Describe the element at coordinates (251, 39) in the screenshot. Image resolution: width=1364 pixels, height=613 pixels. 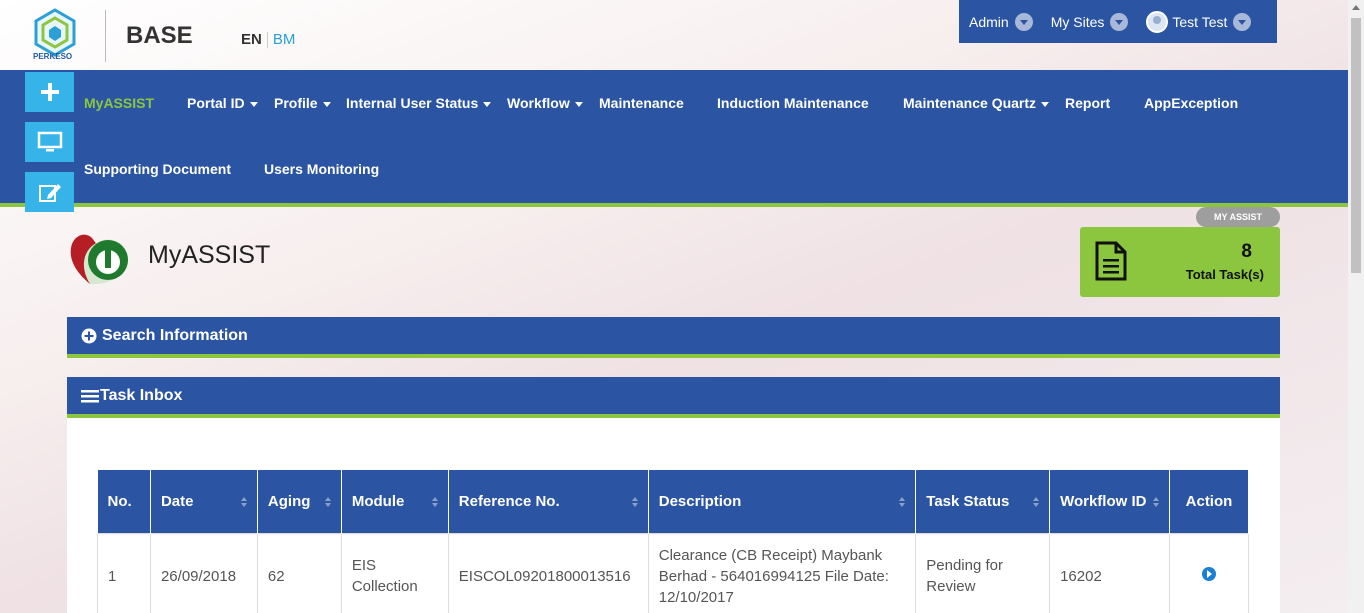
I see `lang-en-link: EN` at that location.